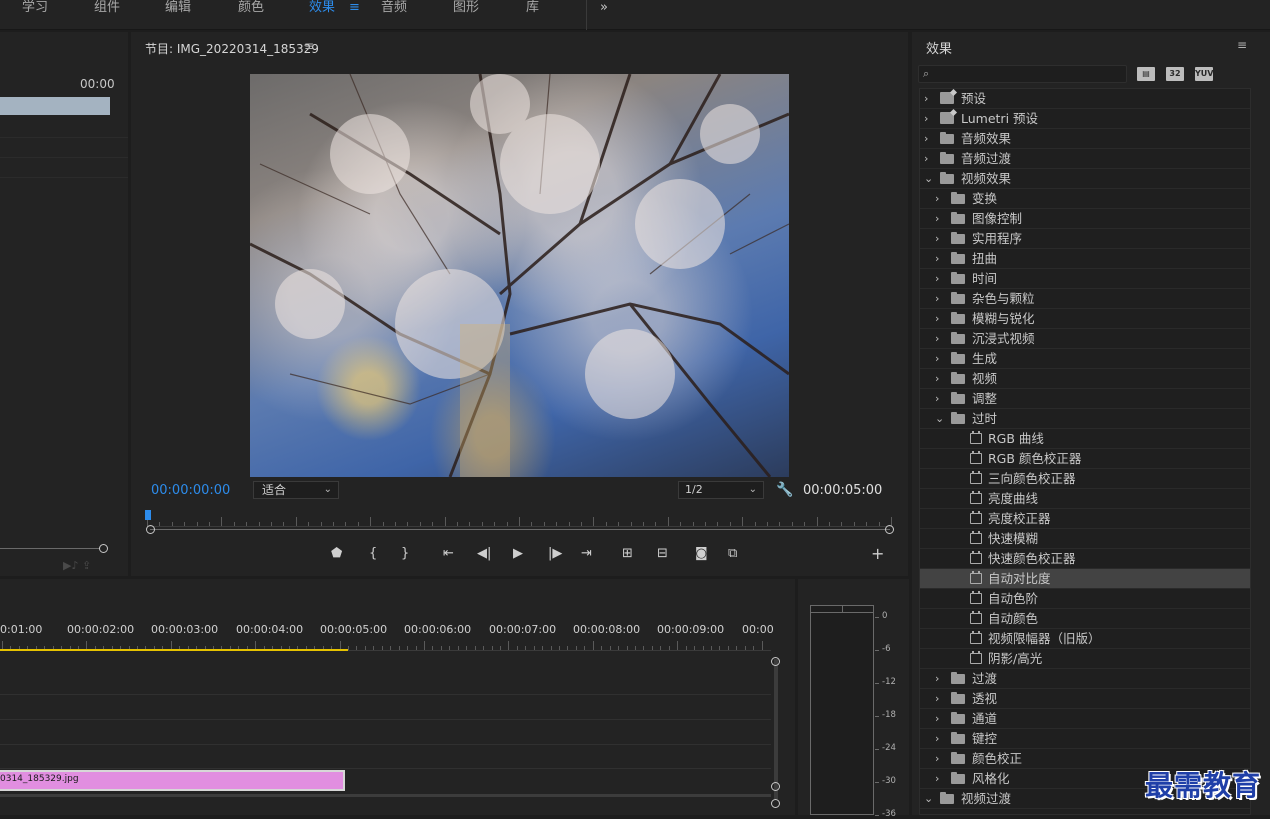  Describe the element at coordinates (1085, 259) in the screenshot. I see `effects-folder: › 扭曲` at that location.